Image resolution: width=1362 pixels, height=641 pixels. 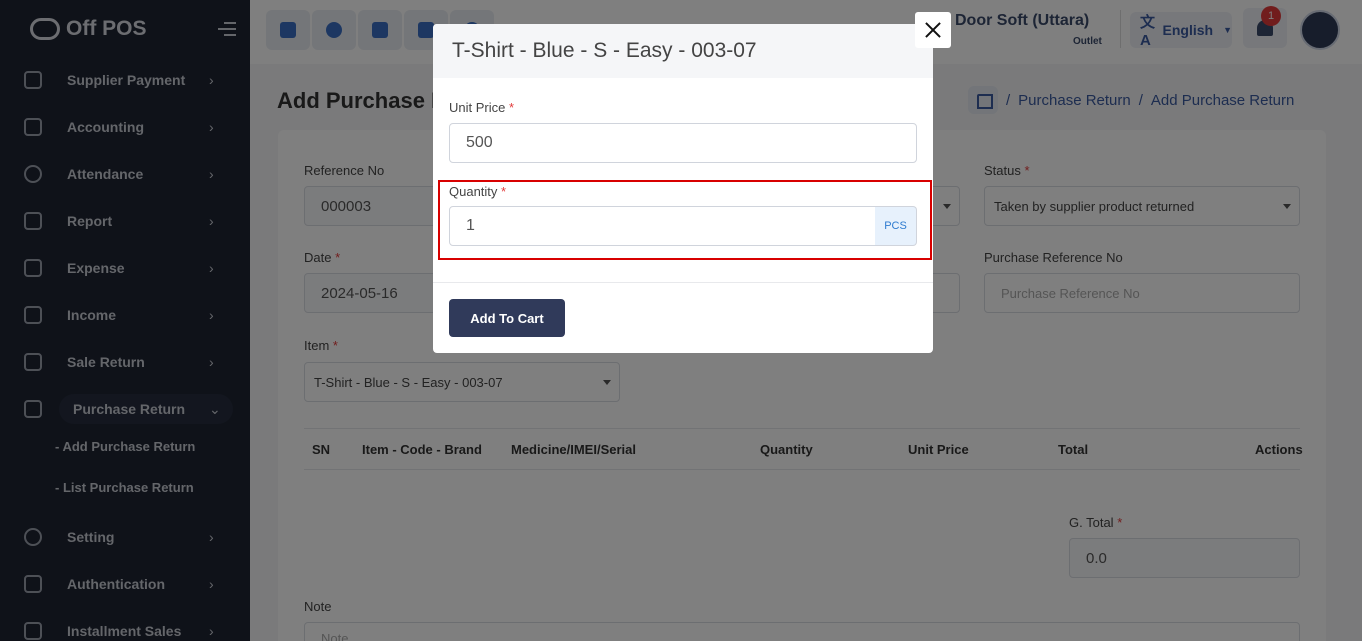 I want to click on unit-price-label: Unit Price *, so click(x=482, y=107).